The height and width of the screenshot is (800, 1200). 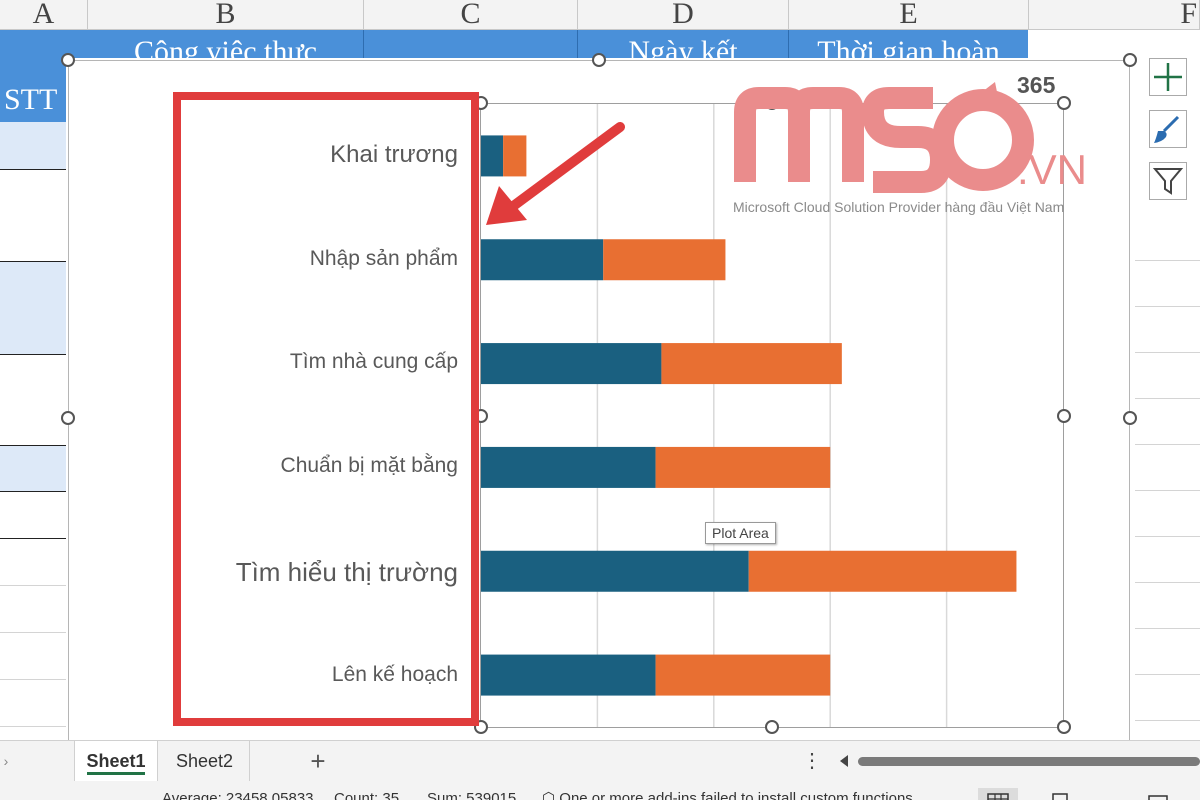 I want to click on sheet-column-a: STT, so click(x=33, y=385).